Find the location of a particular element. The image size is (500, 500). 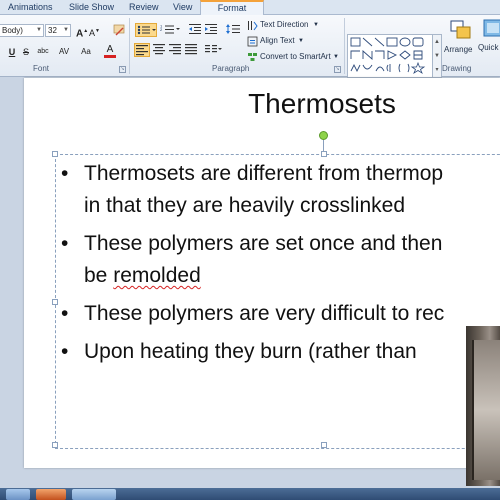

increase-indent-button is located at coordinates (211, 30).